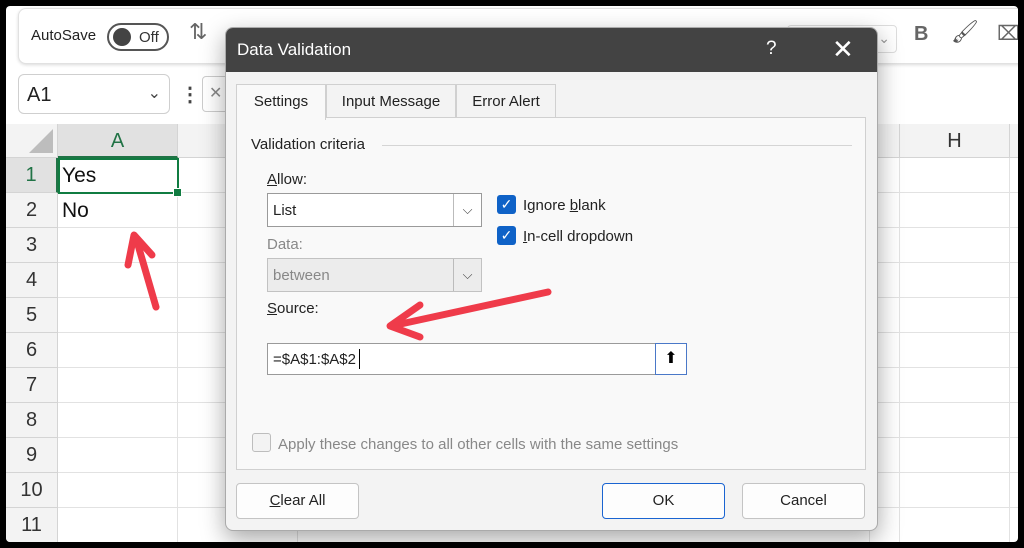 The height and width of the screenshot is (548, 1024). What do you see at coordinates (578, 236) in the screenshot?
I see `in-cell-dropdown-label: In-cell dropdown` at bounding box center [578, 236].